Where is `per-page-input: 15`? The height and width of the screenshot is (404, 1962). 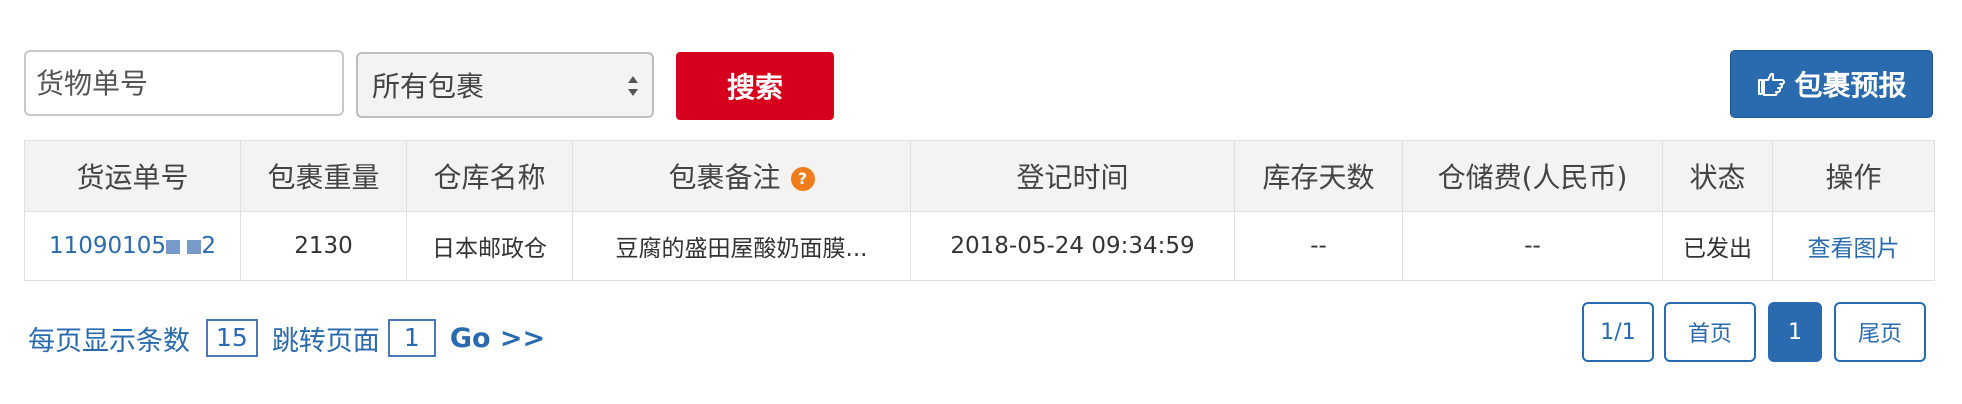
per-page-input: 15 is located at coordinates (232, 338).